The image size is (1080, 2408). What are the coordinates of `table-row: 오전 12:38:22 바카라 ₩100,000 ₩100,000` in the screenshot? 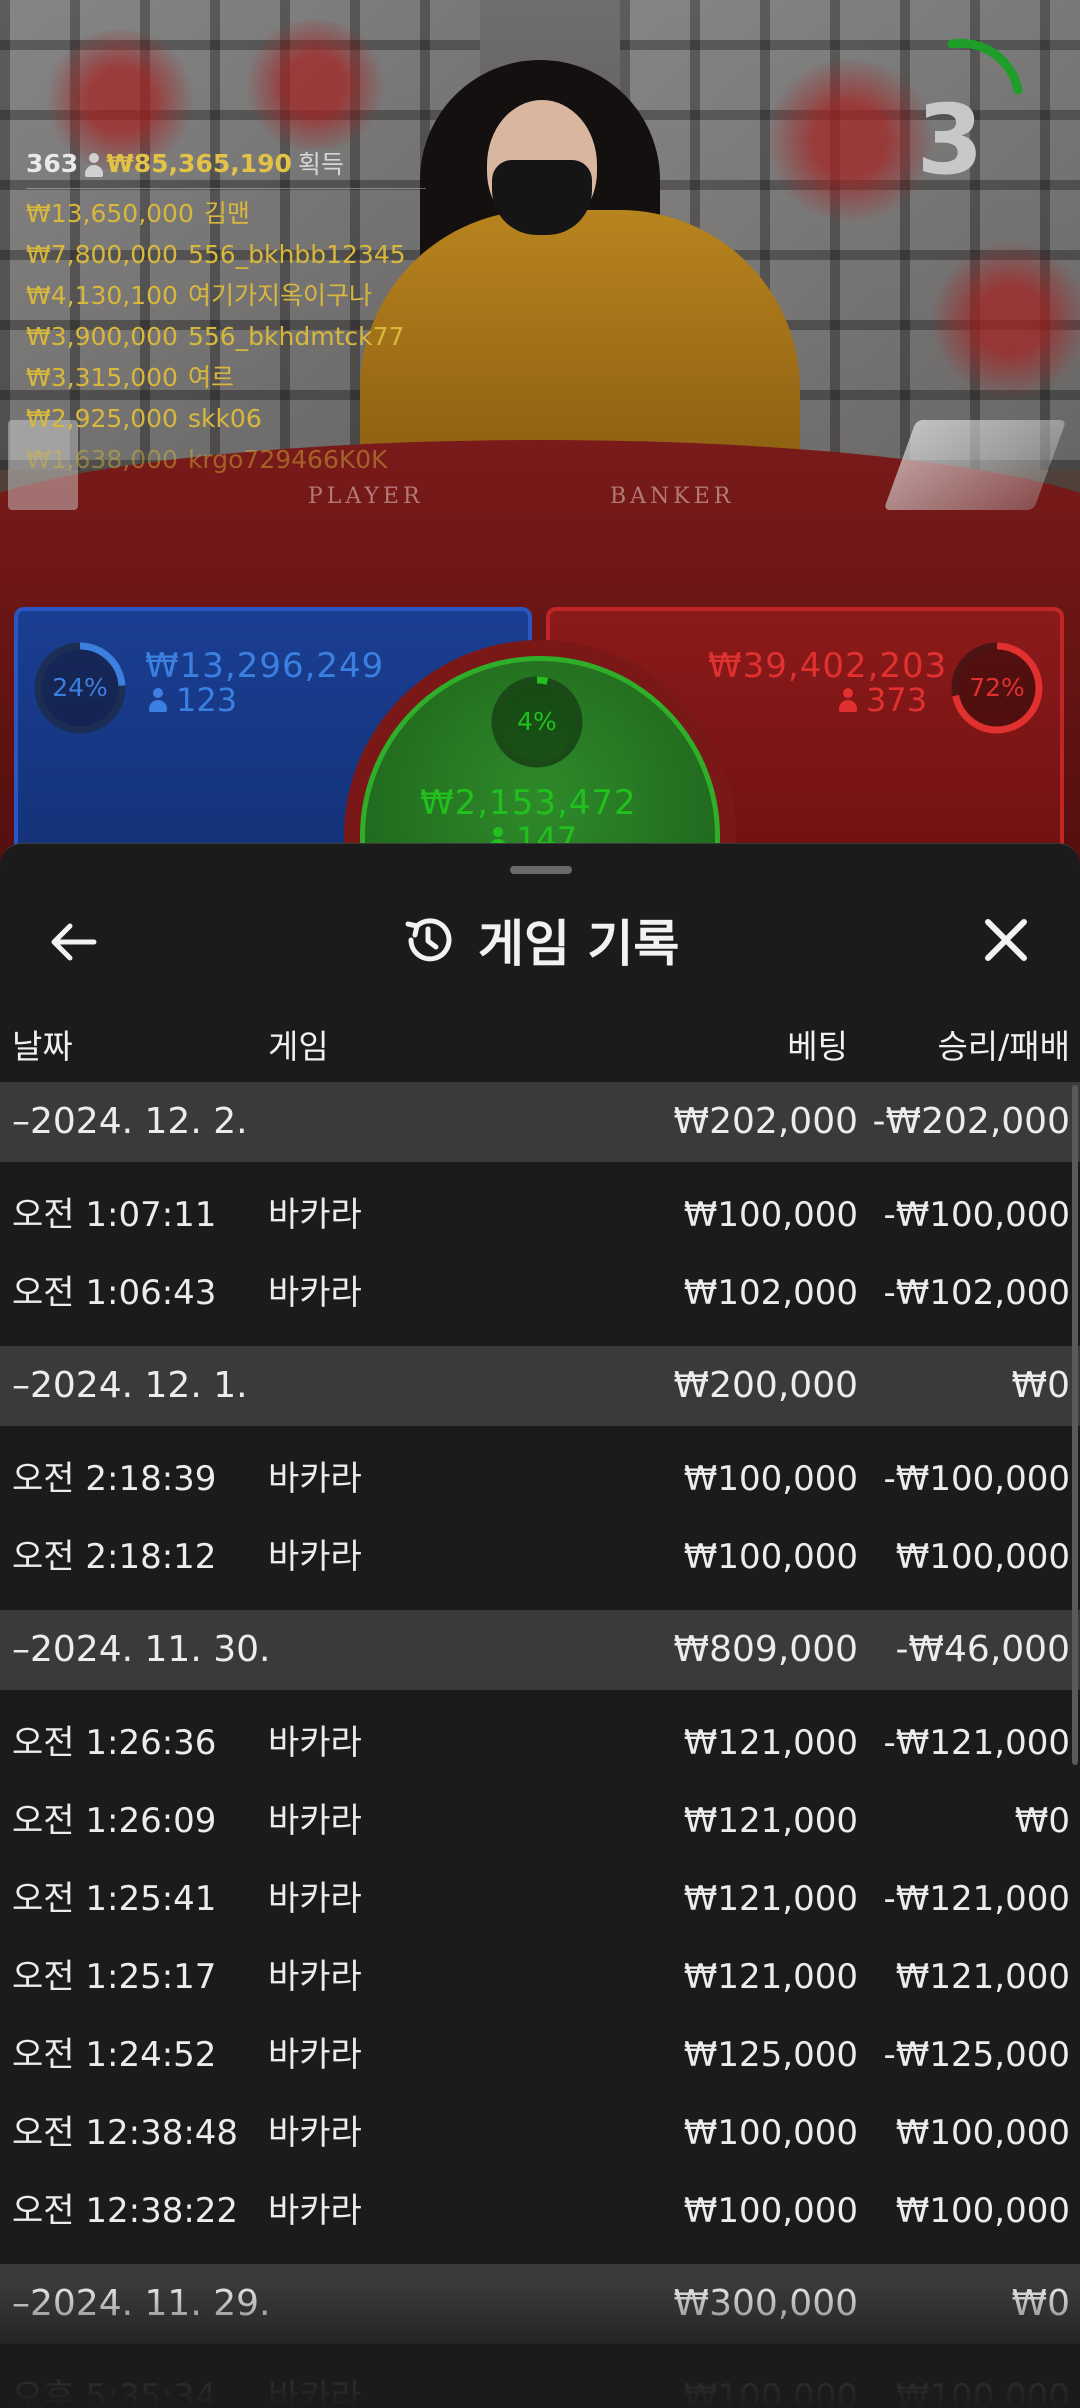 It's located at (540, 2211).